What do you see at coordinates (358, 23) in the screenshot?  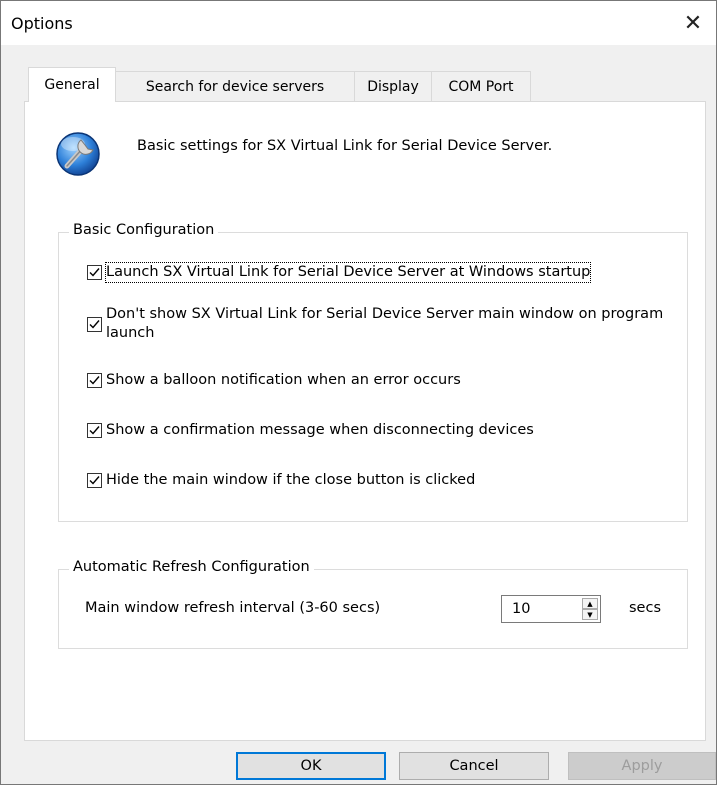 I see `title-bar: Options ✕` at bounding box center [358, 23].